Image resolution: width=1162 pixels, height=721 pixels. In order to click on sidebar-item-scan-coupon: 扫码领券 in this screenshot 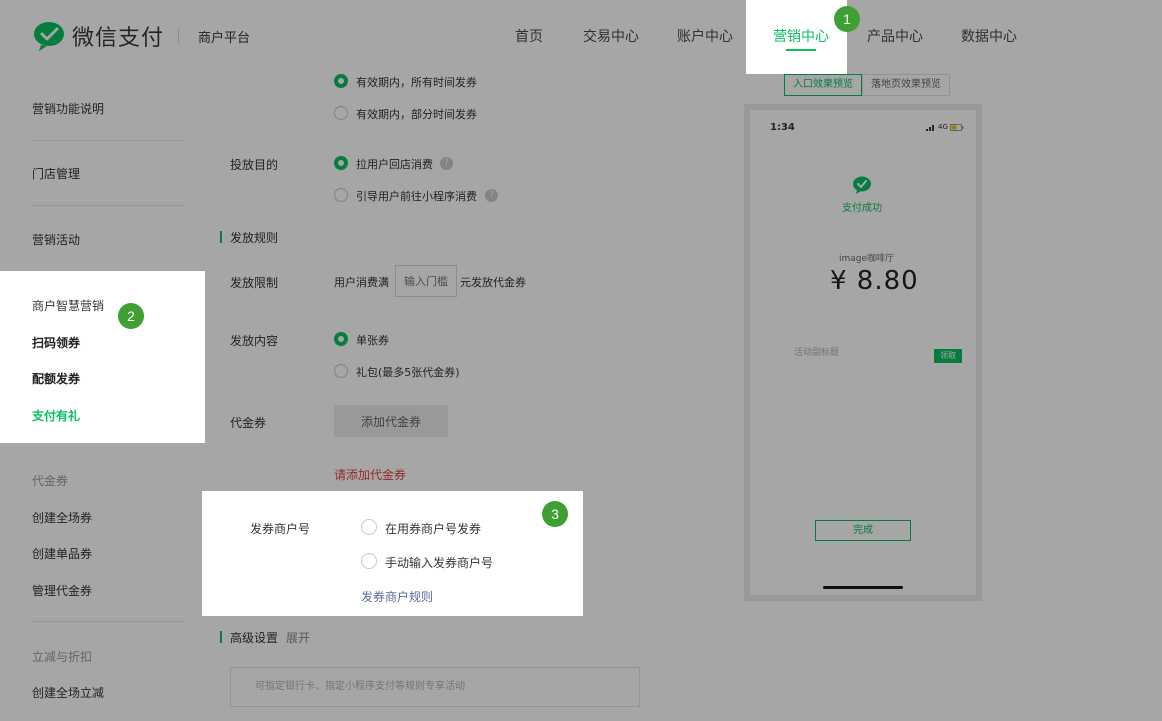, I will do `click(56, 342)`.